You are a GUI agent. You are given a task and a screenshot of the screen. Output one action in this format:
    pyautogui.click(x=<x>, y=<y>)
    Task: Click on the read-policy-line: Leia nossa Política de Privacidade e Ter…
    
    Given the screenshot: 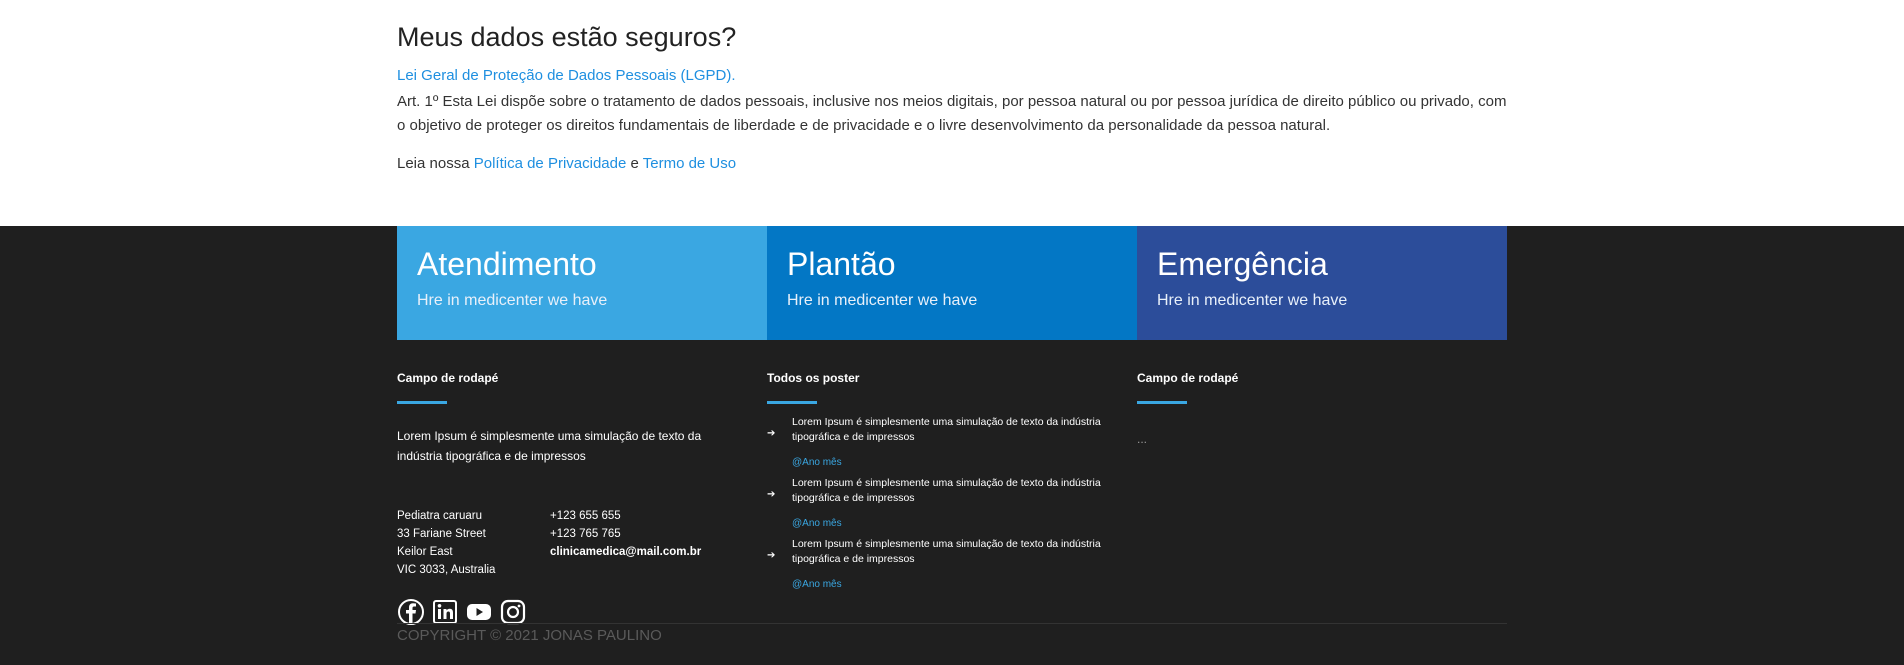 What is the action you would take?
    pyautogui.click(x=566, y=163)
    